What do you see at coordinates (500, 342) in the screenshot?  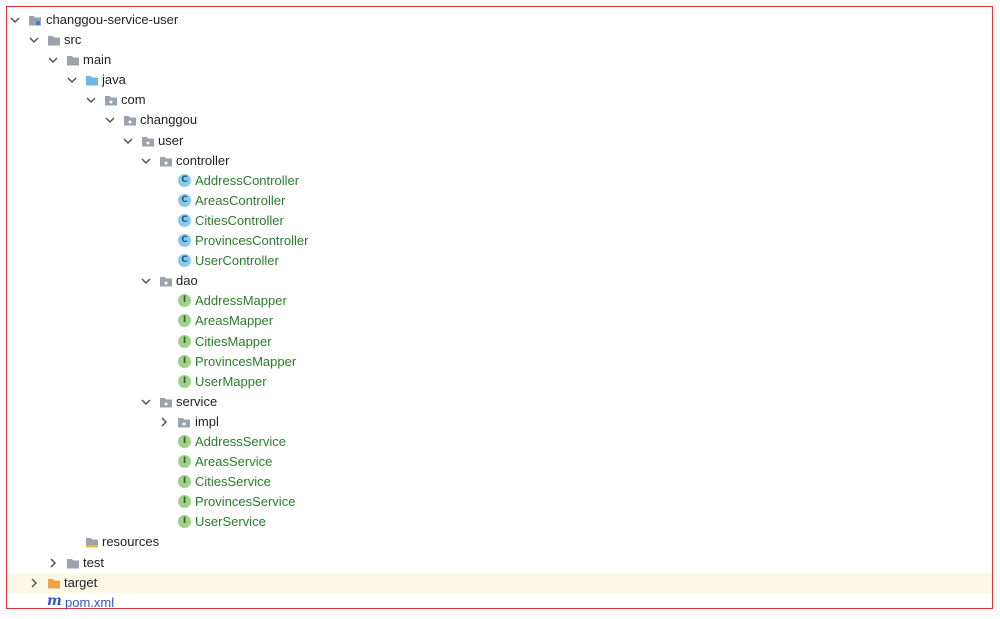 I see `tree-node-interface: I CitiesMapper` at bounding box center [500, 342].